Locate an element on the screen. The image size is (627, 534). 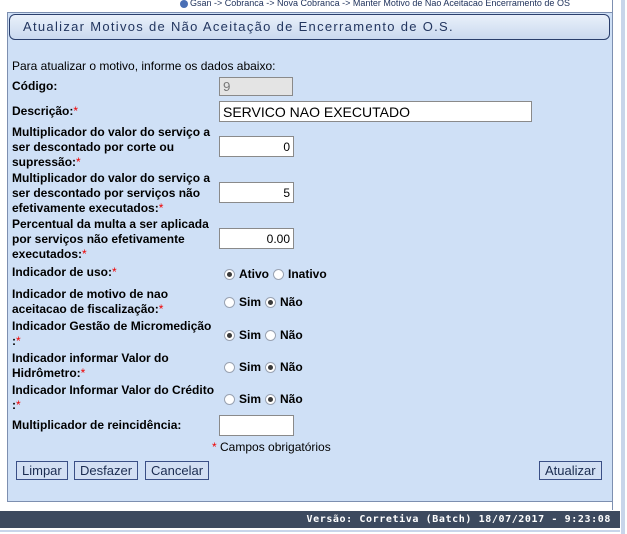
indicador-uso-label: Indicador de uso:* is located at coordinates (64, 272).